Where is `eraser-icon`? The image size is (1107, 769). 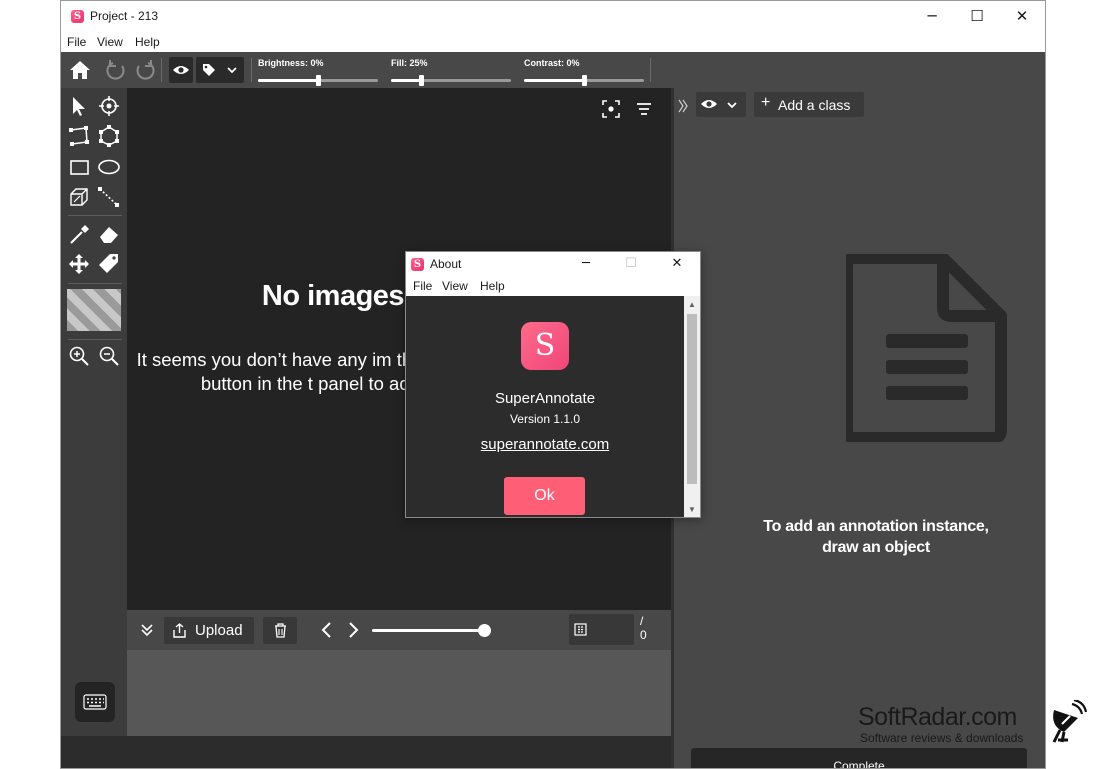
eraser-icon is located at coordinates (109, 235).